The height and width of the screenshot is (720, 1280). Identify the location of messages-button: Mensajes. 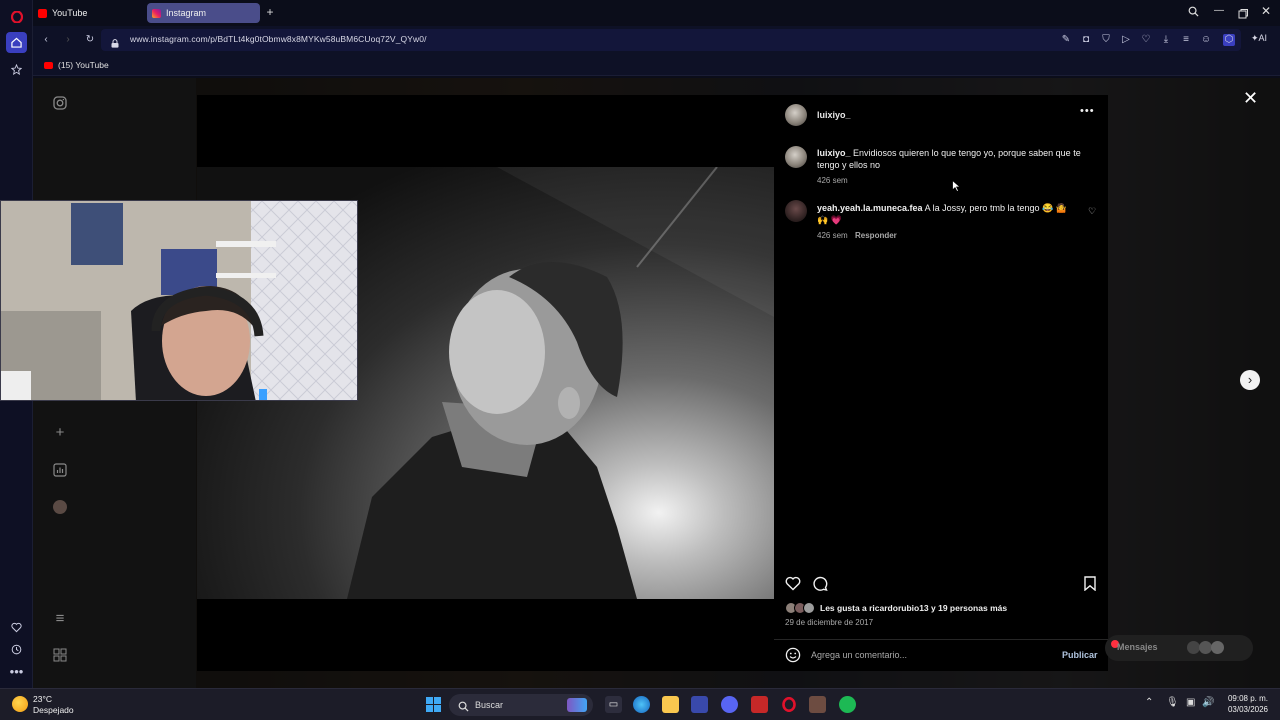
(1179, 648).